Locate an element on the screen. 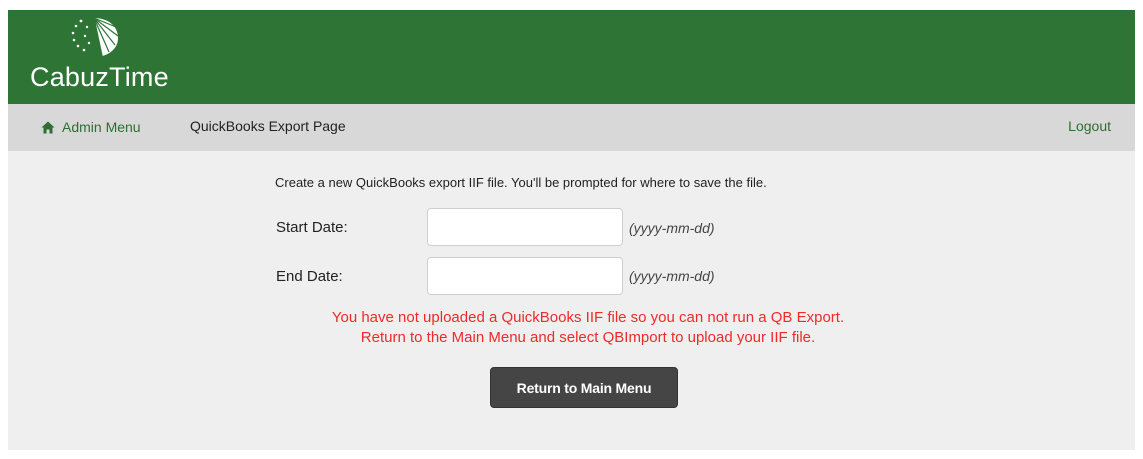 The height and width of the screenshot is (459, 1143). end-date-input is located at coordinates (525, 276).